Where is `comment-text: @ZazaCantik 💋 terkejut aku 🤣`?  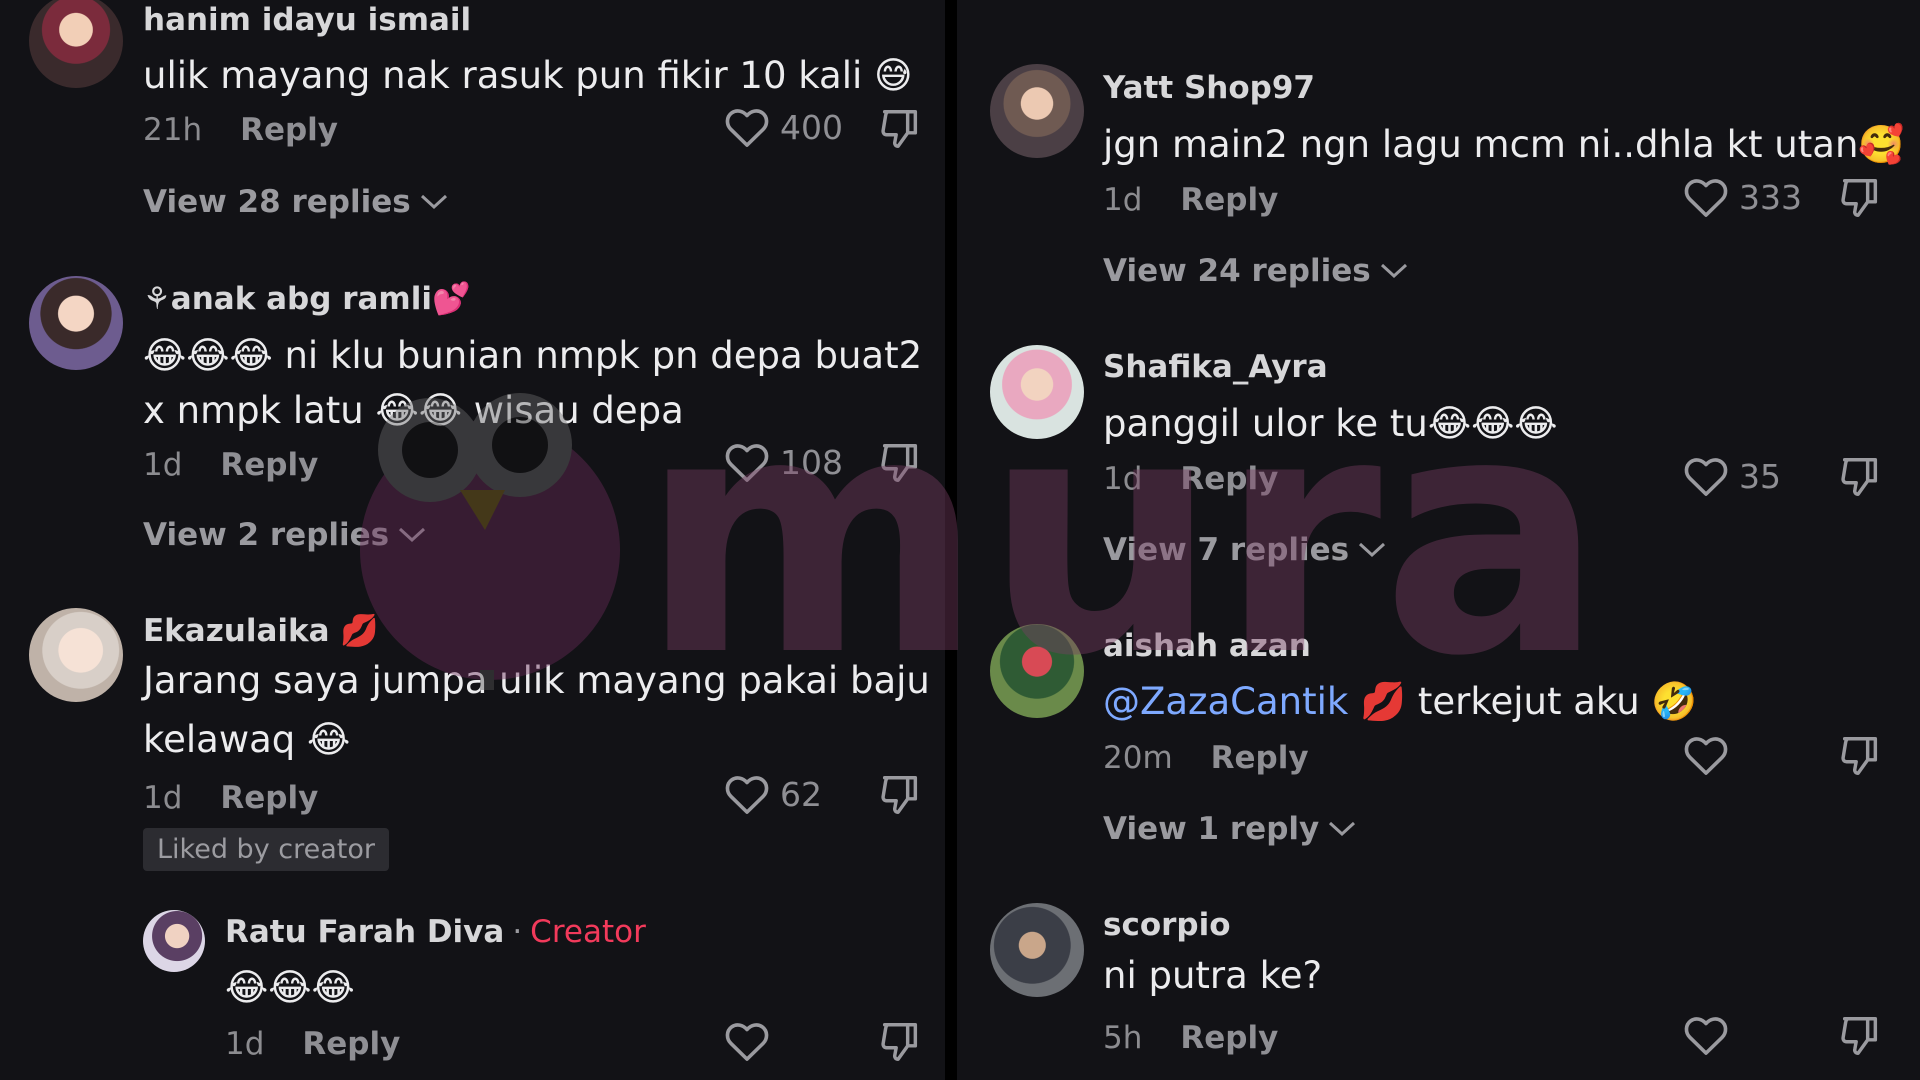
comment-text: @ZazaCantik 💋 terkejut aku 🤣 is located at coordinates (1400, 702).